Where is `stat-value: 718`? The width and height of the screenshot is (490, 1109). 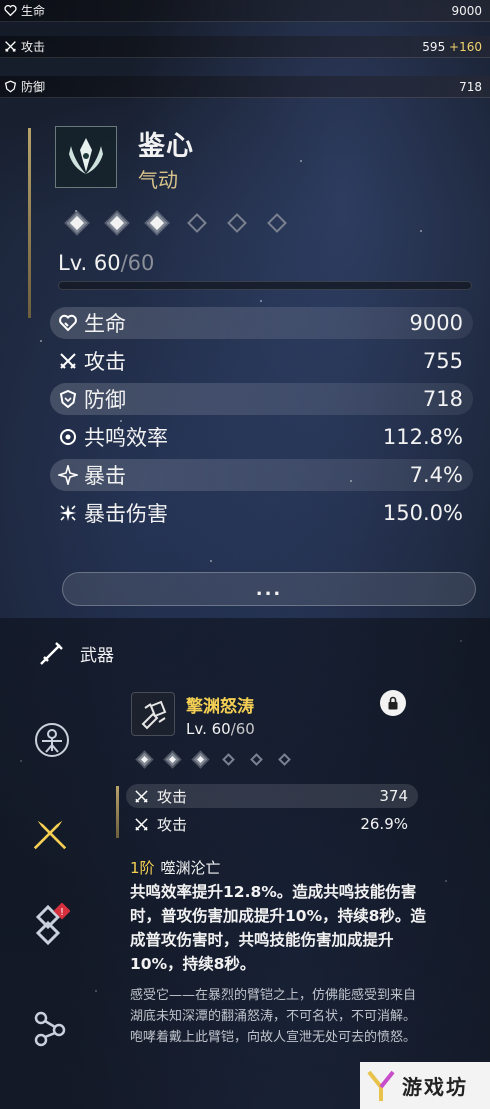 stat-value: 718 is located at coordinates (442, 399).